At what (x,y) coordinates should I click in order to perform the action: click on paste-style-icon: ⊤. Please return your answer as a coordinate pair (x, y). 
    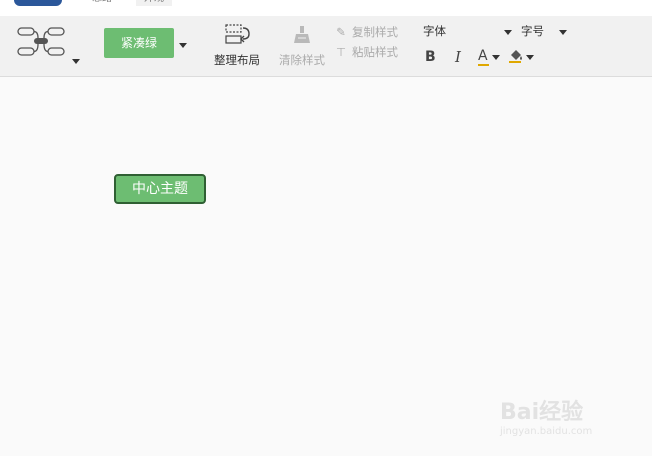
    Looking at the image, I should click on (341, 52).